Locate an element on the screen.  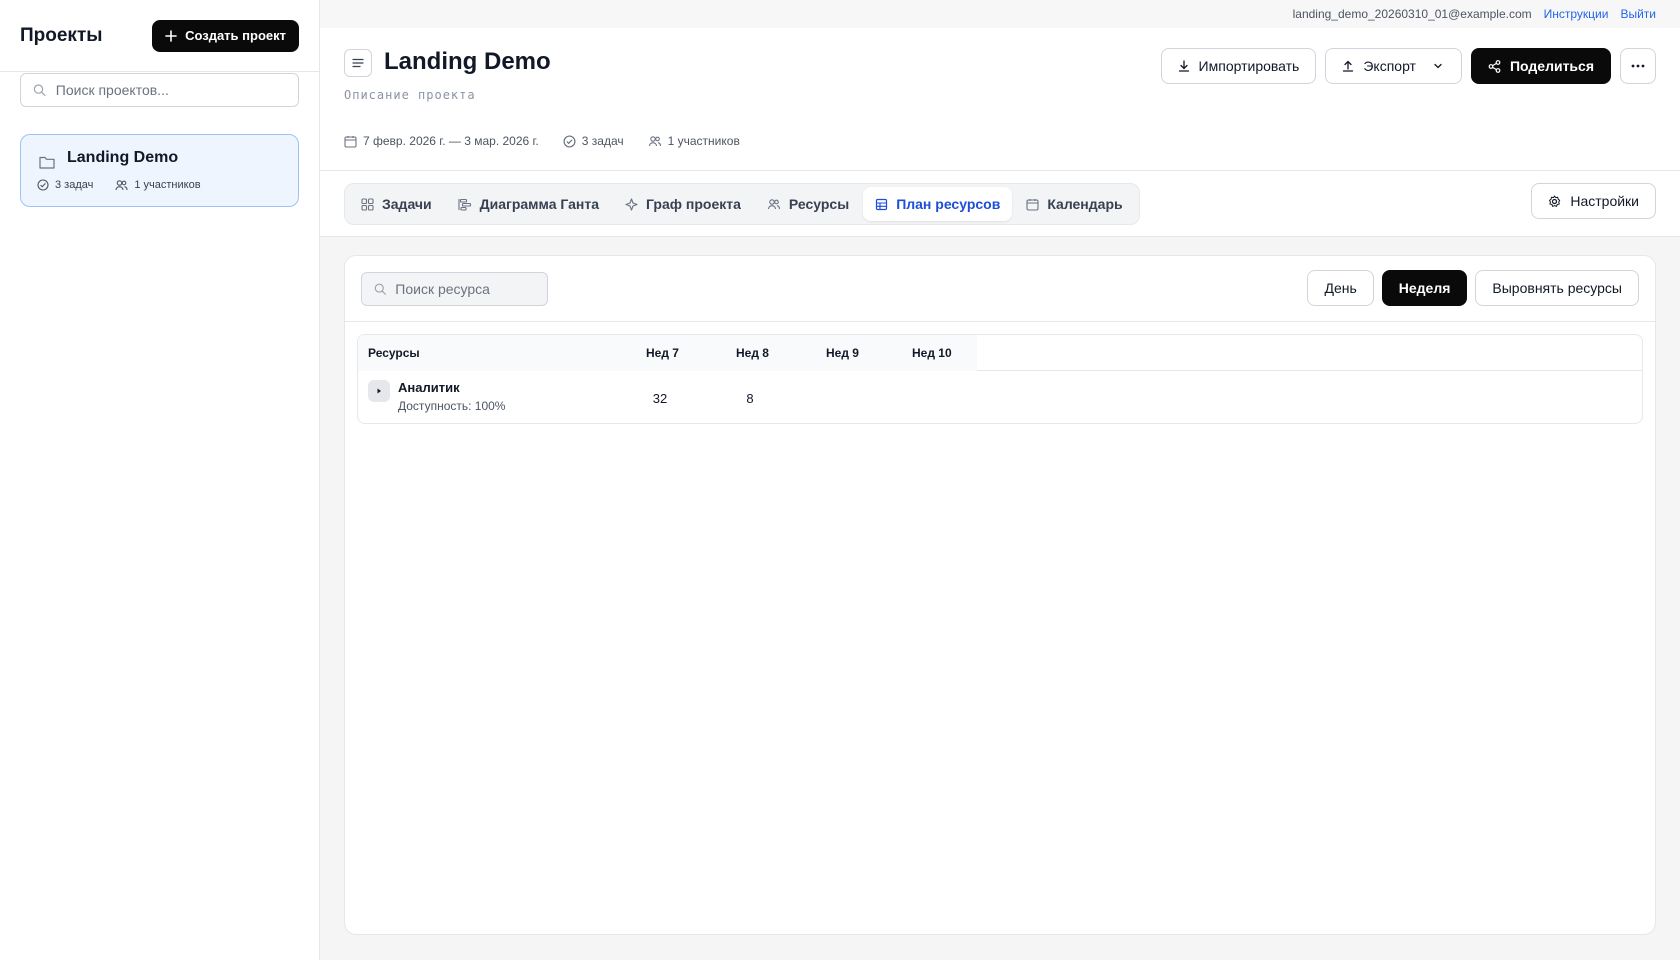
day-view-button: День is located at coordinates (1340, 288).